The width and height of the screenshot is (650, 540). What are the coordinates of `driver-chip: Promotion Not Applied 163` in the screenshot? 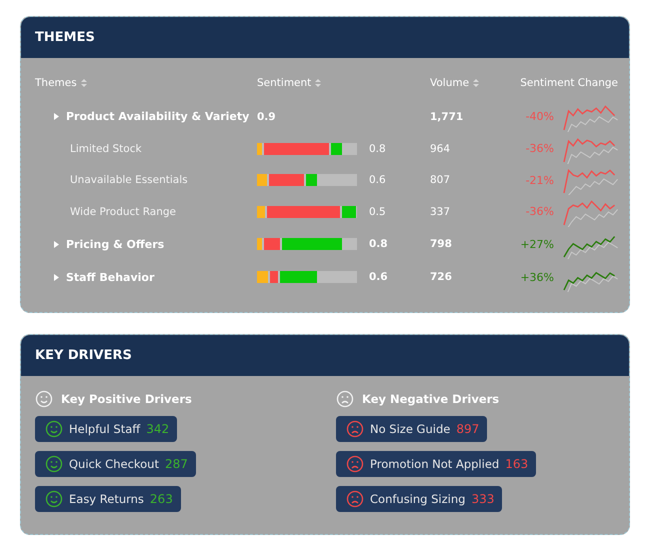 It's located at (436, 463).